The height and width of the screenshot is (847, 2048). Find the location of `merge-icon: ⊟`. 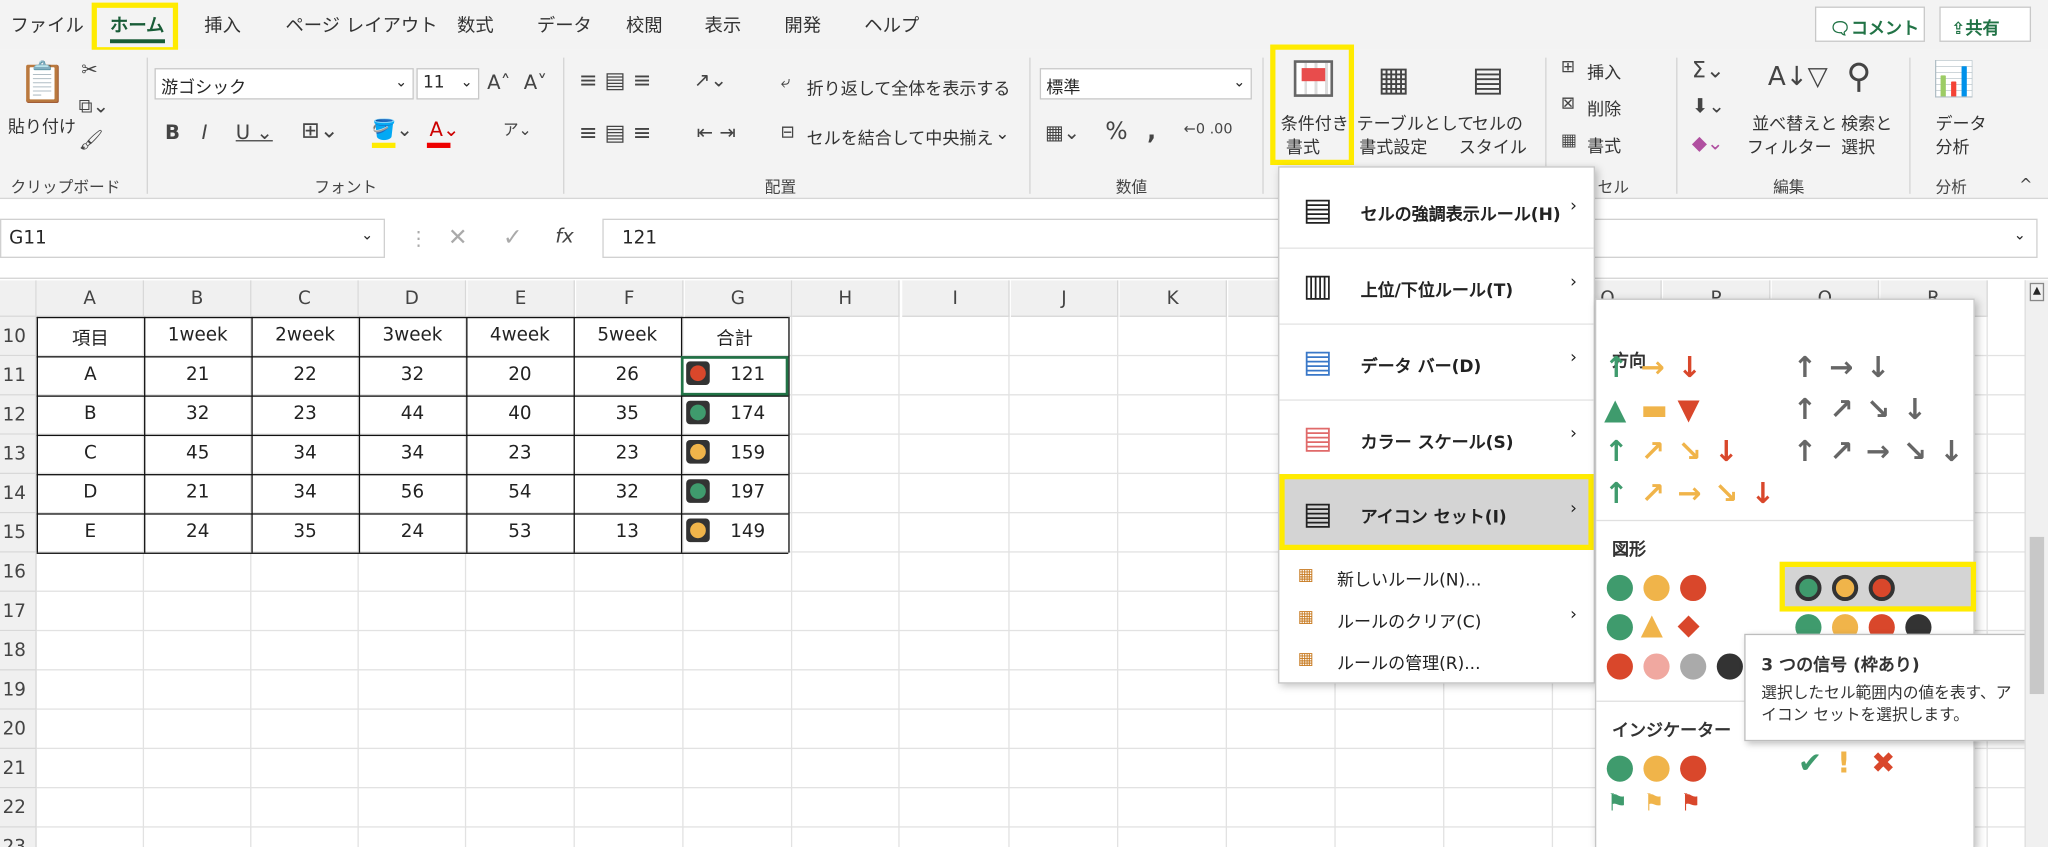

merge-icon: ⊟ is located at coordinates (787, 133).